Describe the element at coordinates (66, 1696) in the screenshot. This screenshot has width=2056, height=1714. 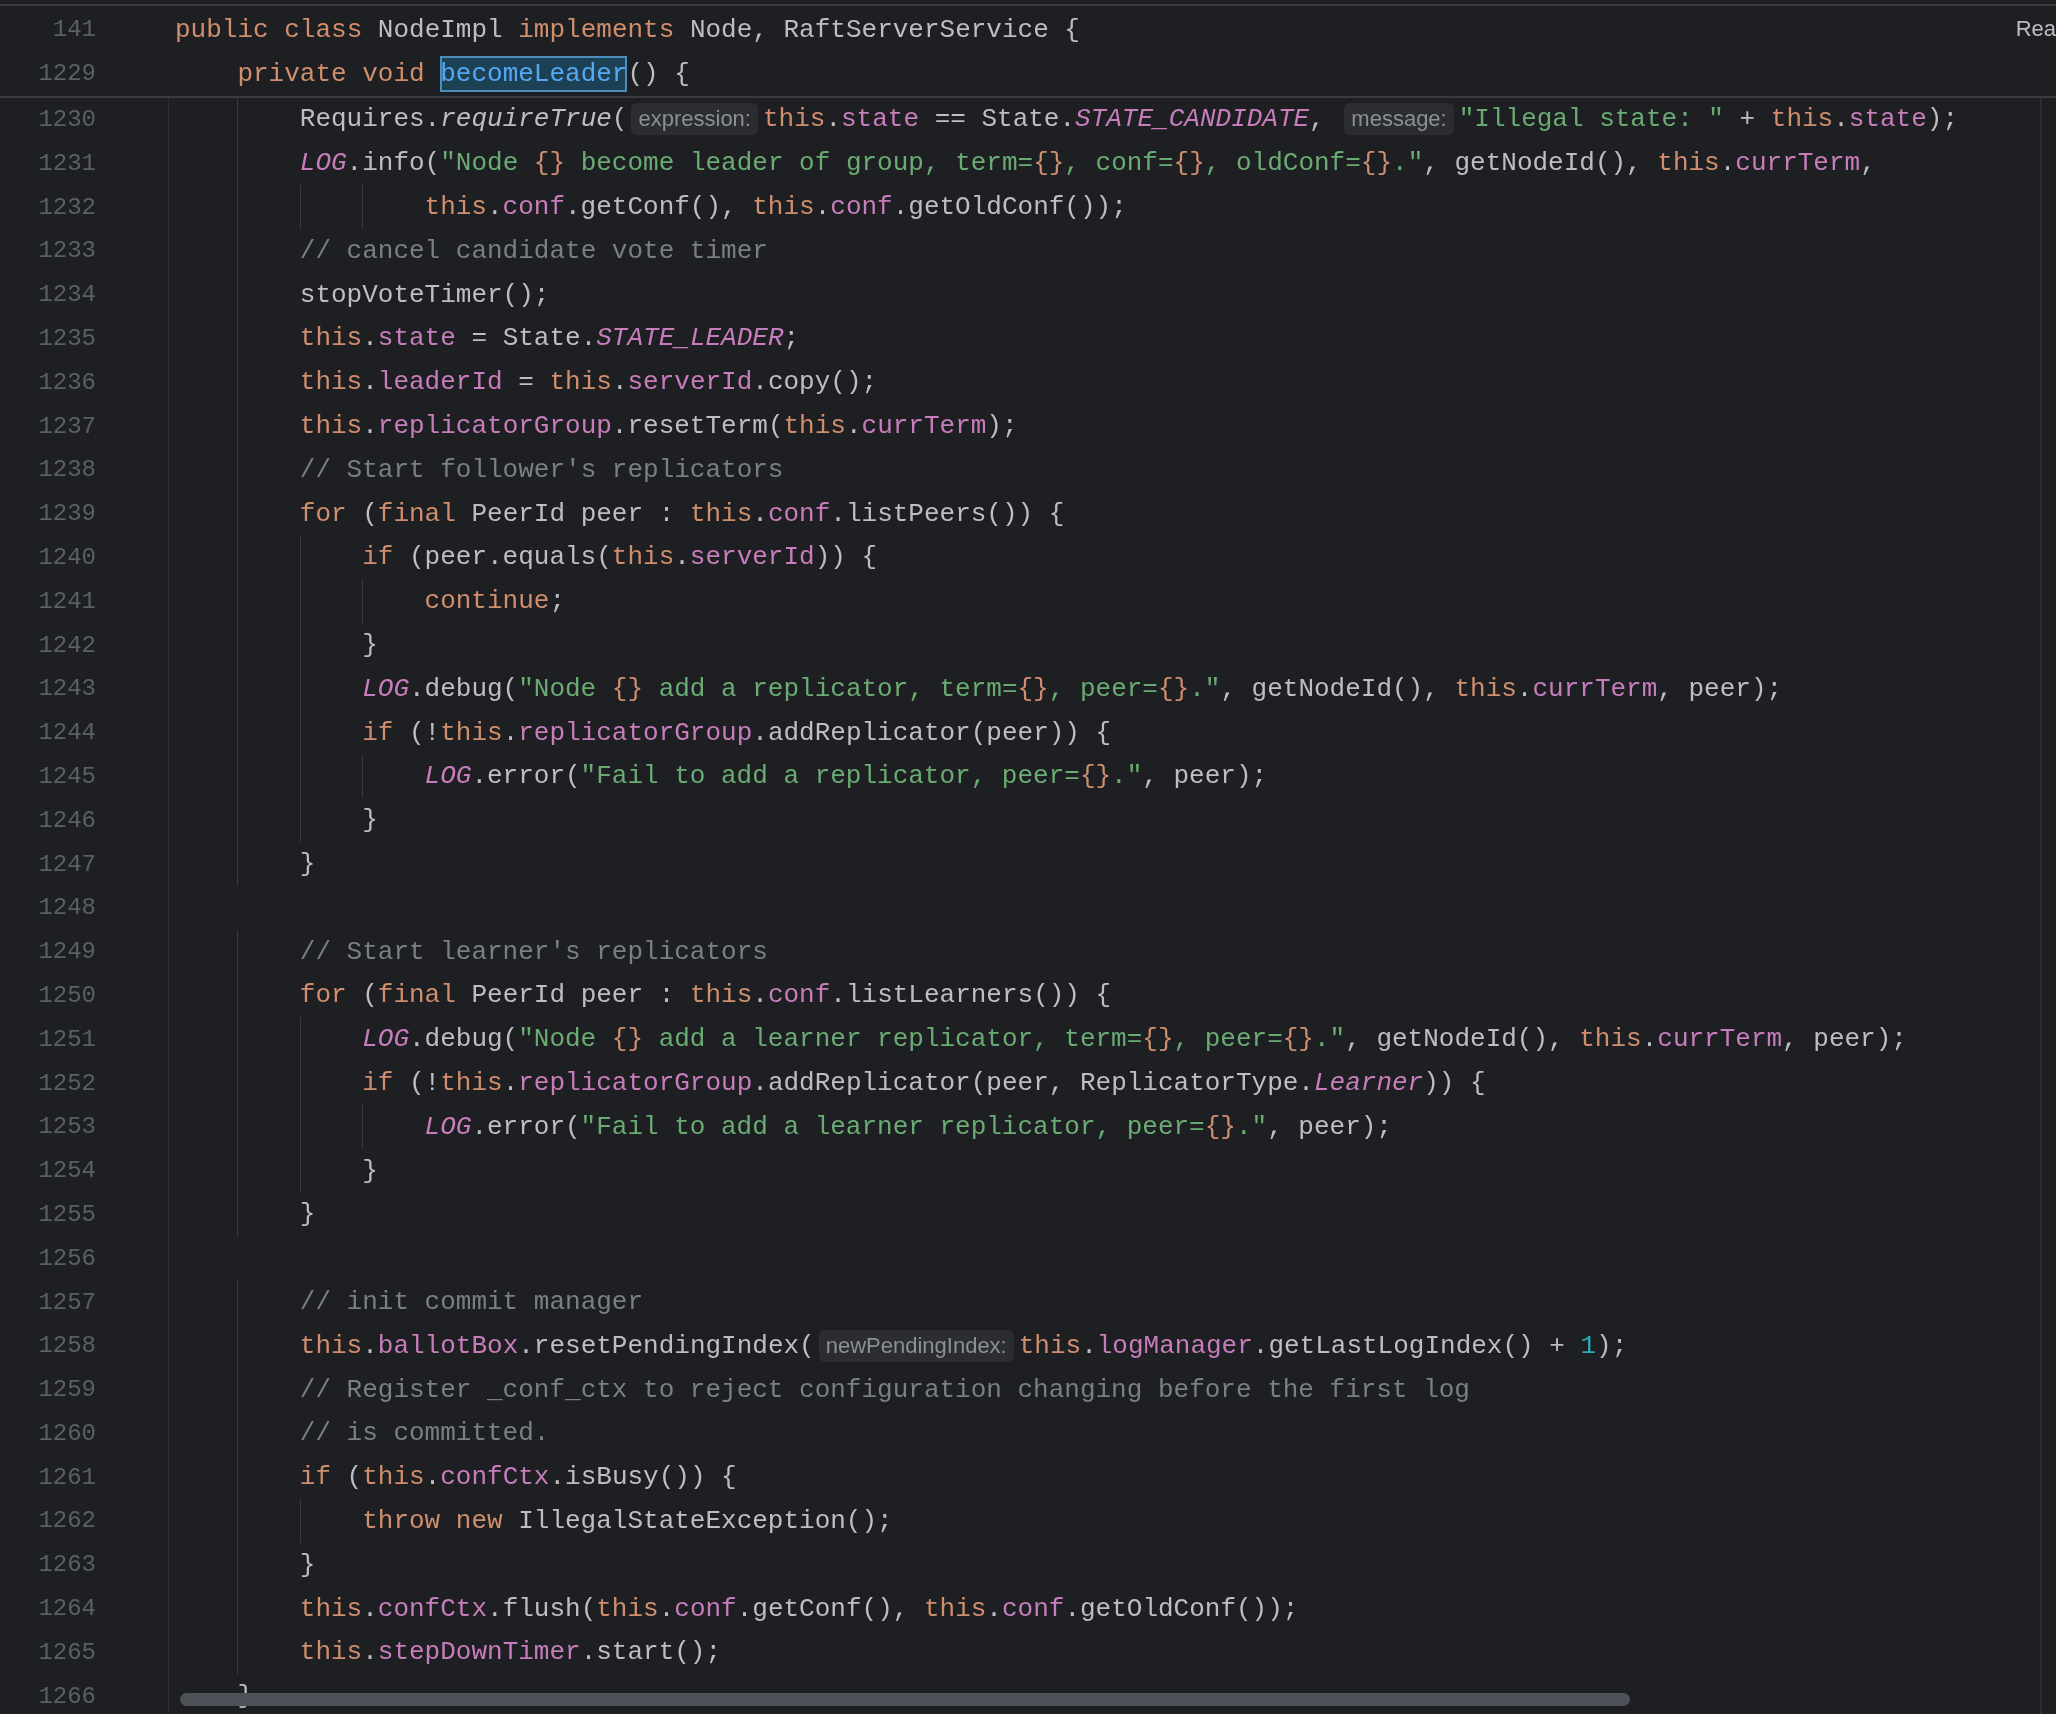
I see `line-number: 1266` at that location.